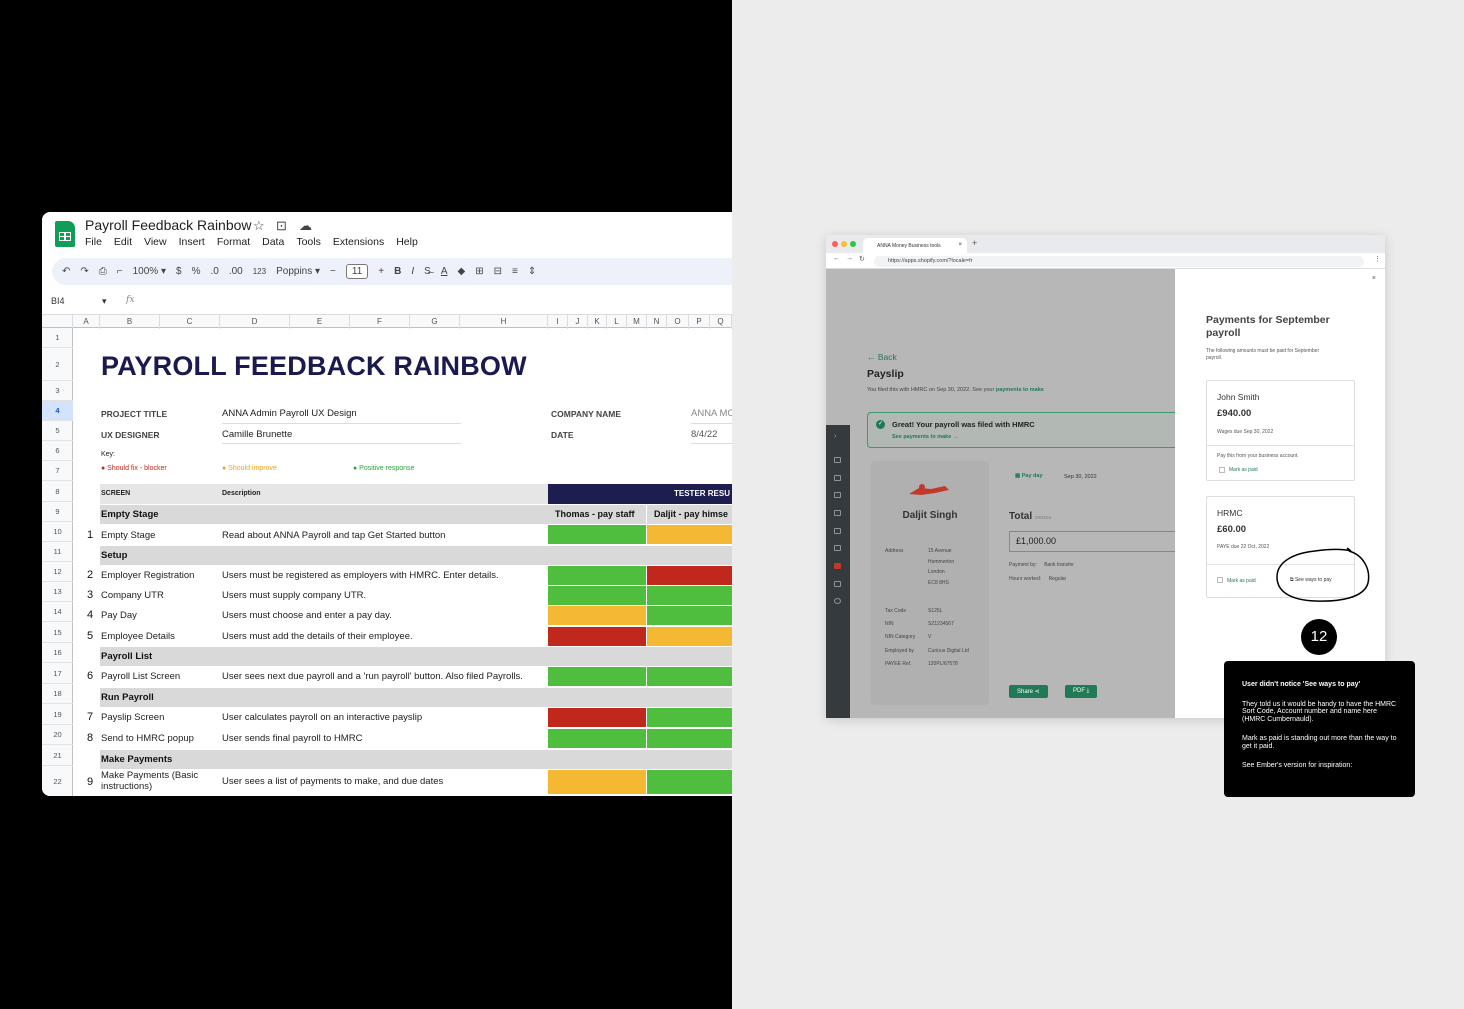 The height and width of the screenshot is (1009, 1464). Describe the element at coordinates (292, 738) in the screenshot. I see `item-description: User sends final payroll to HMRC` at that location.